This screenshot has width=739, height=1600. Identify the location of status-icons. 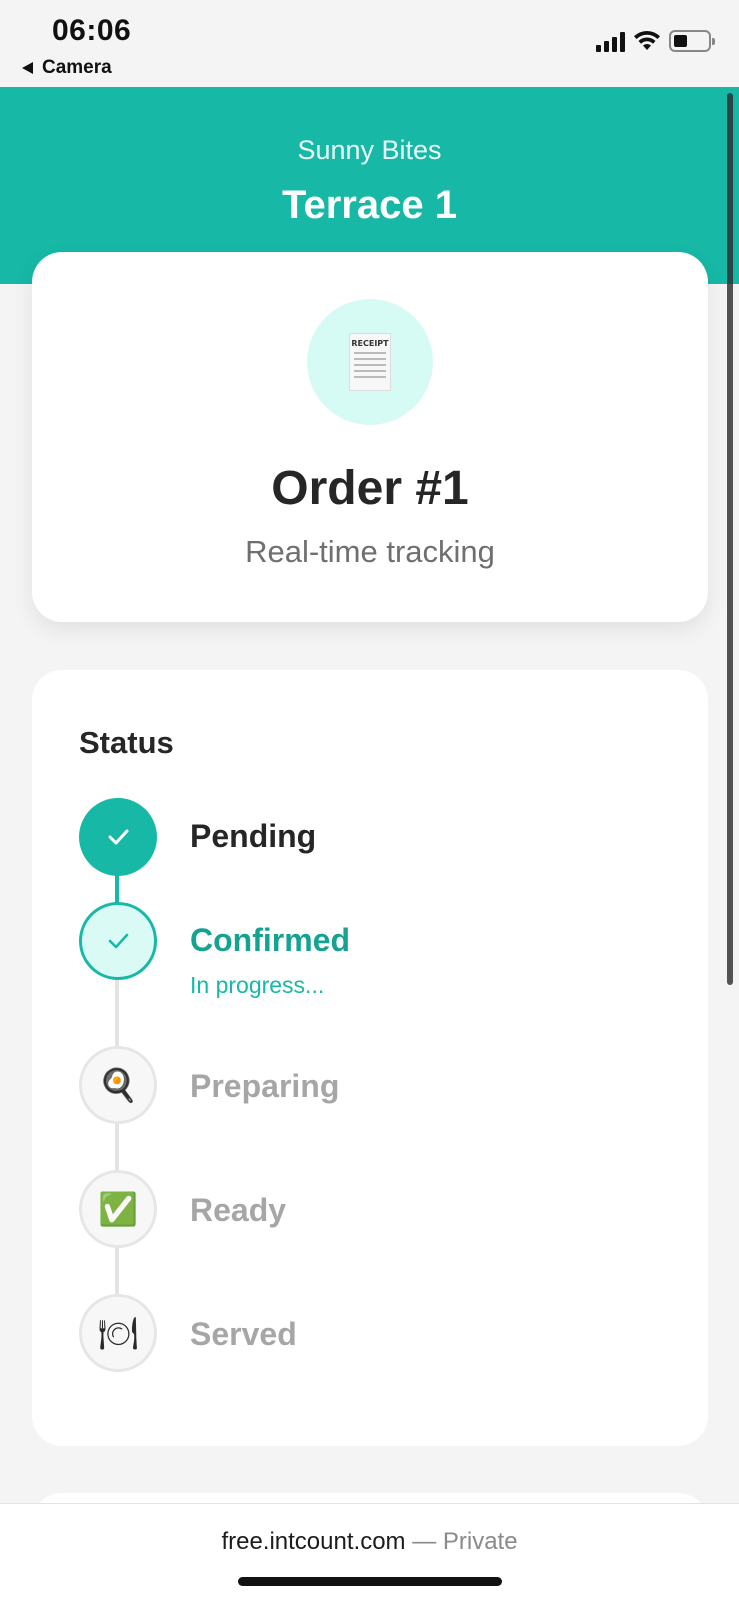
(655, 41).